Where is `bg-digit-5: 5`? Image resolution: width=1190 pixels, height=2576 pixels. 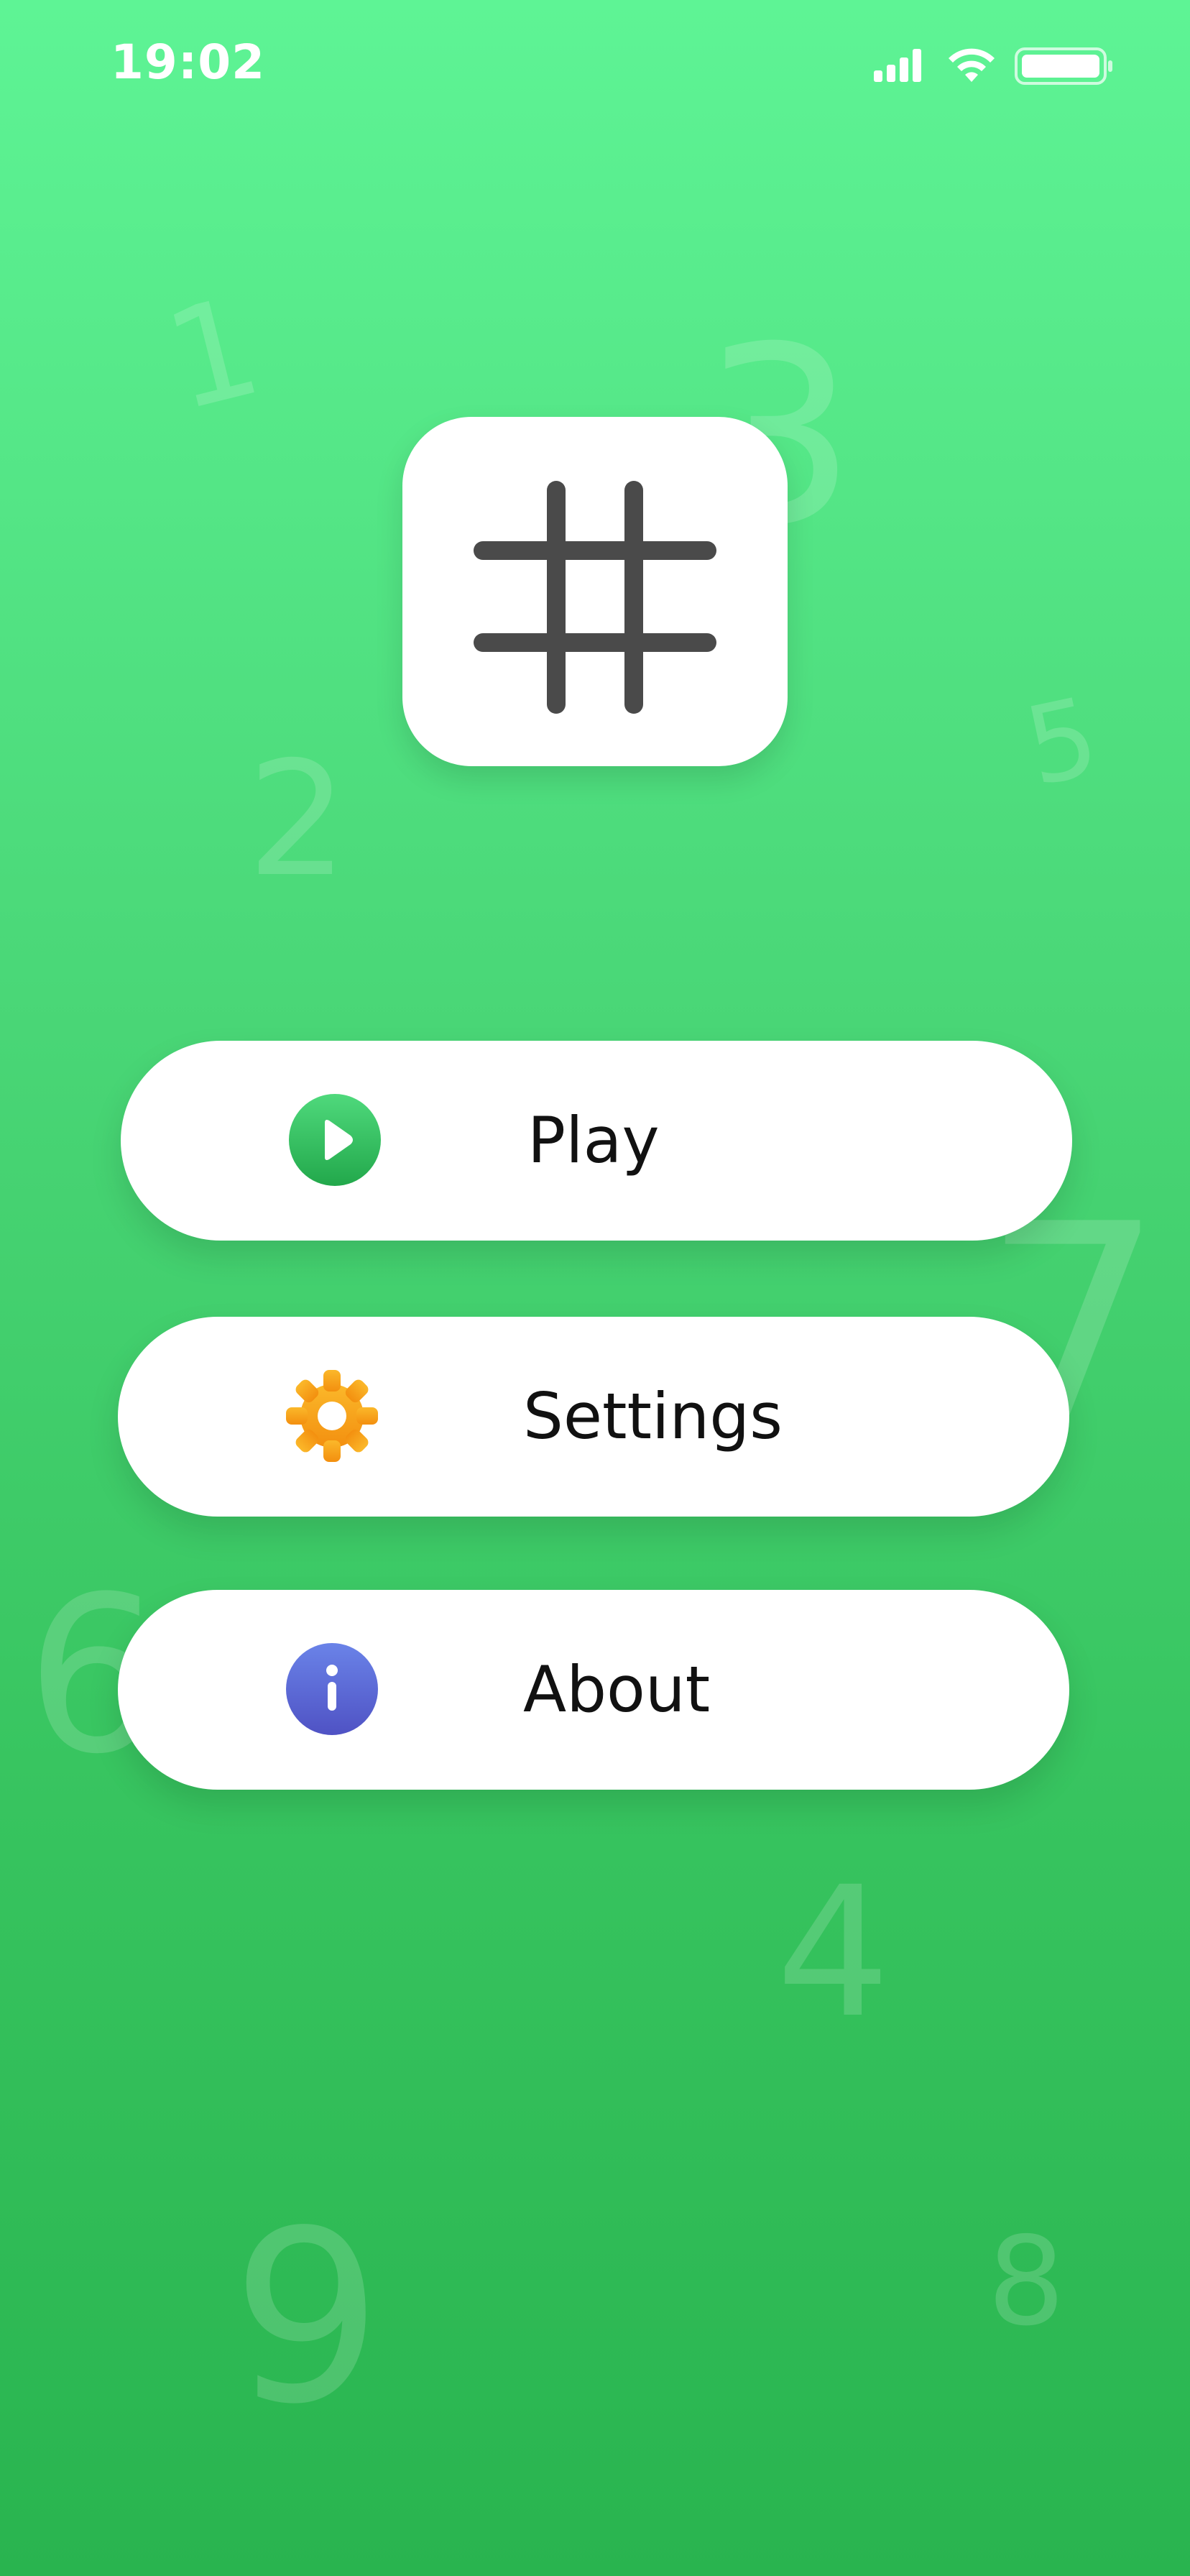
bg-digit-5: 5 is located at coordinates (1062, 742).